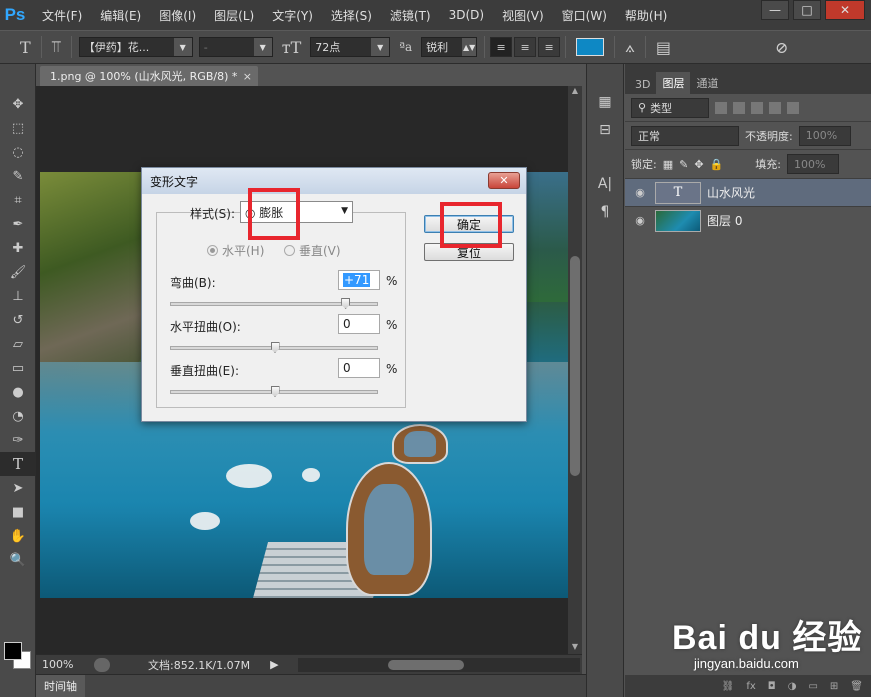 This screenshot has width=871, height=697. Describe the element at coordinates (781, 47) in the screenshot. I see `cancel-icon: ⊘` at that location.